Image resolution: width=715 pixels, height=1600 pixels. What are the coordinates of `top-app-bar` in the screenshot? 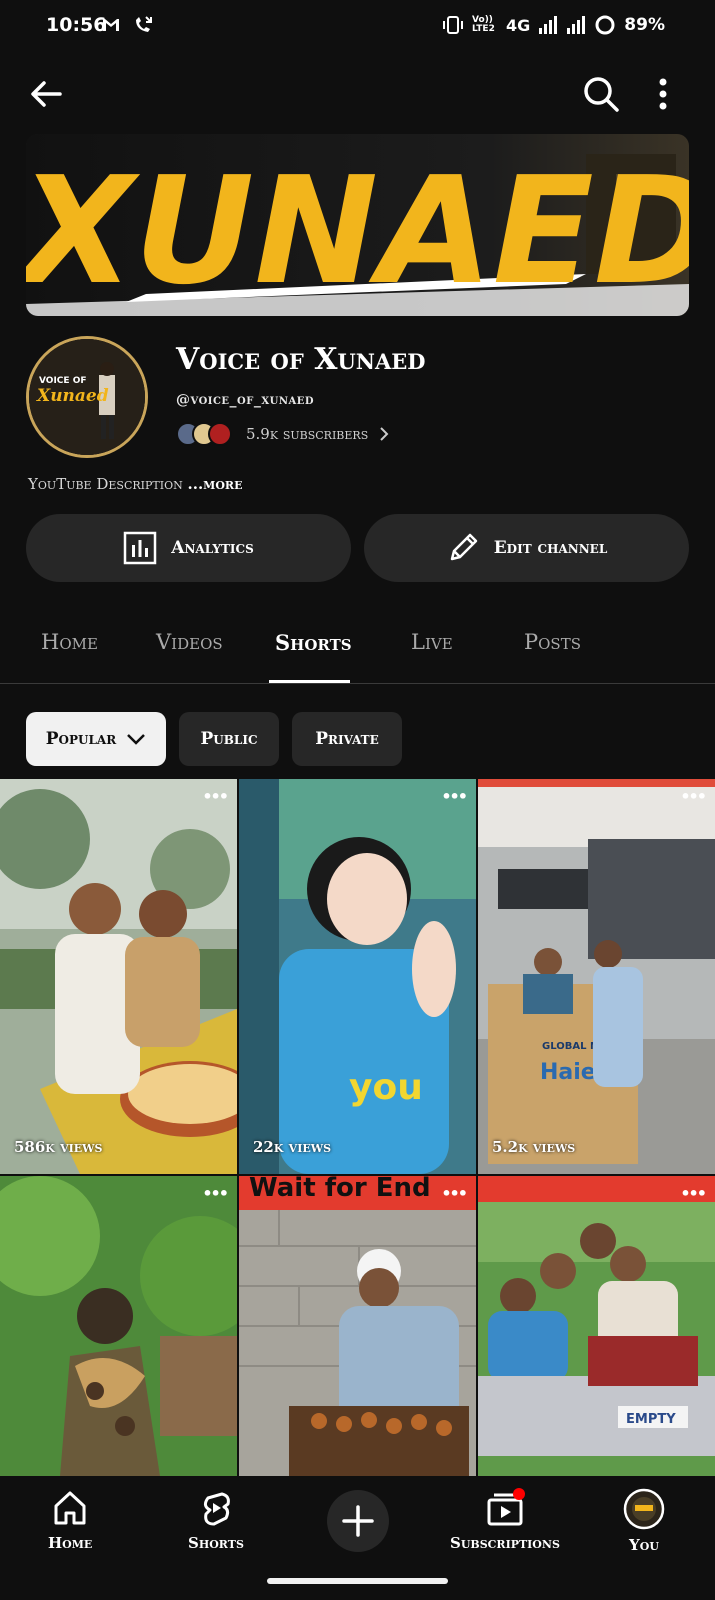 It's located at (357, 94).